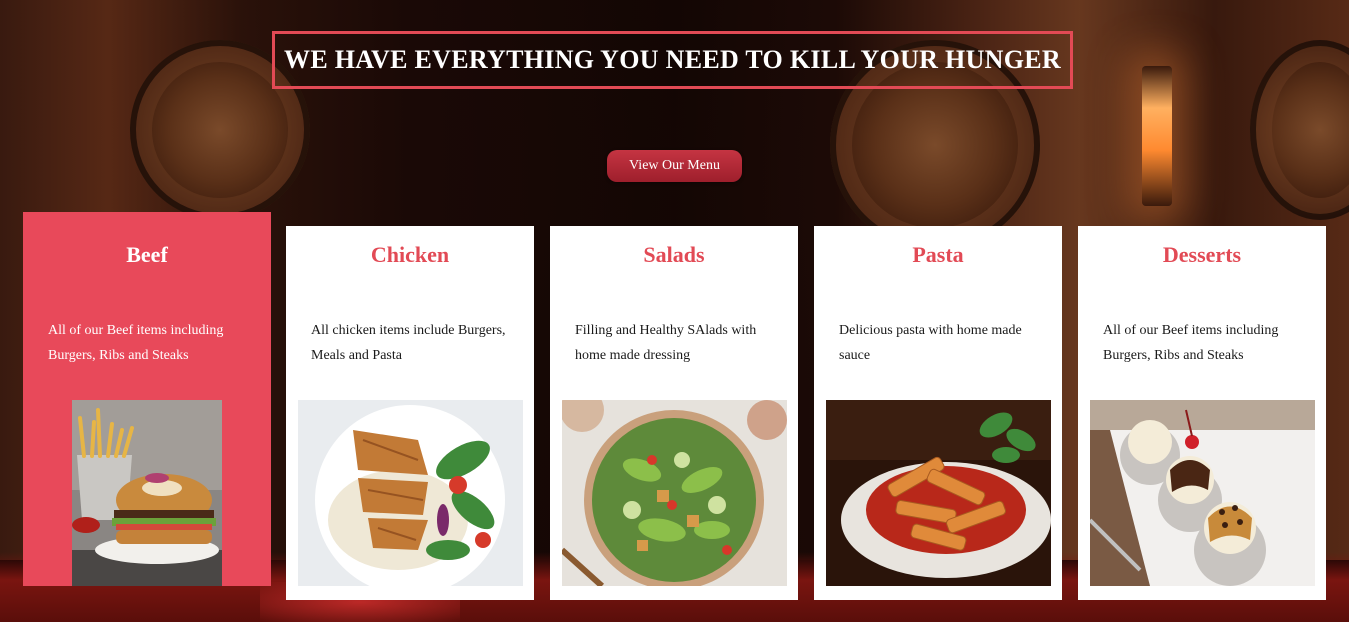  What do you see at coordinates (674, 493) in the screenshot?
I see `salad-bowl-photo` at bounding box center [674, 493].